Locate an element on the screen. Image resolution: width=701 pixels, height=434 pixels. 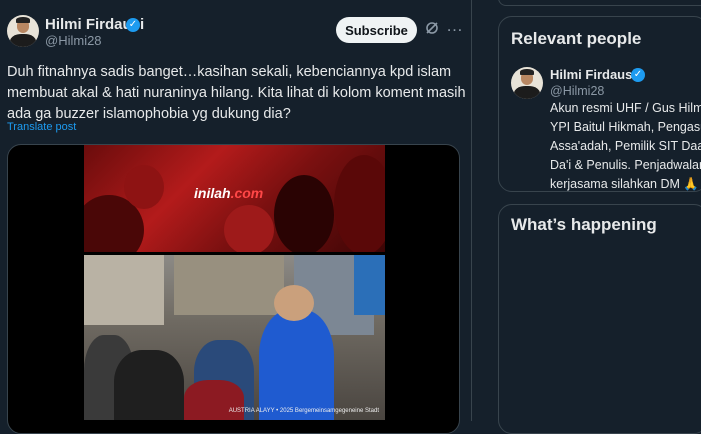
grok-icon is located at coordinates (432, 30).